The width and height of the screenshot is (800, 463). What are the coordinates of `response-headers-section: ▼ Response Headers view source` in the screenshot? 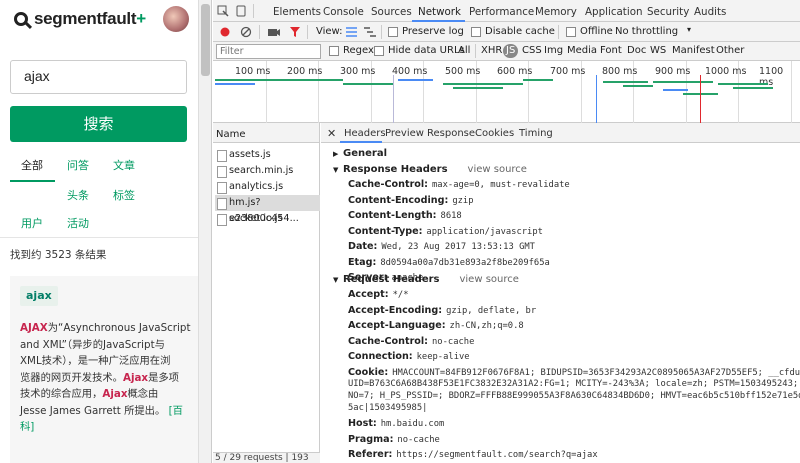 It's located at (430, 169).